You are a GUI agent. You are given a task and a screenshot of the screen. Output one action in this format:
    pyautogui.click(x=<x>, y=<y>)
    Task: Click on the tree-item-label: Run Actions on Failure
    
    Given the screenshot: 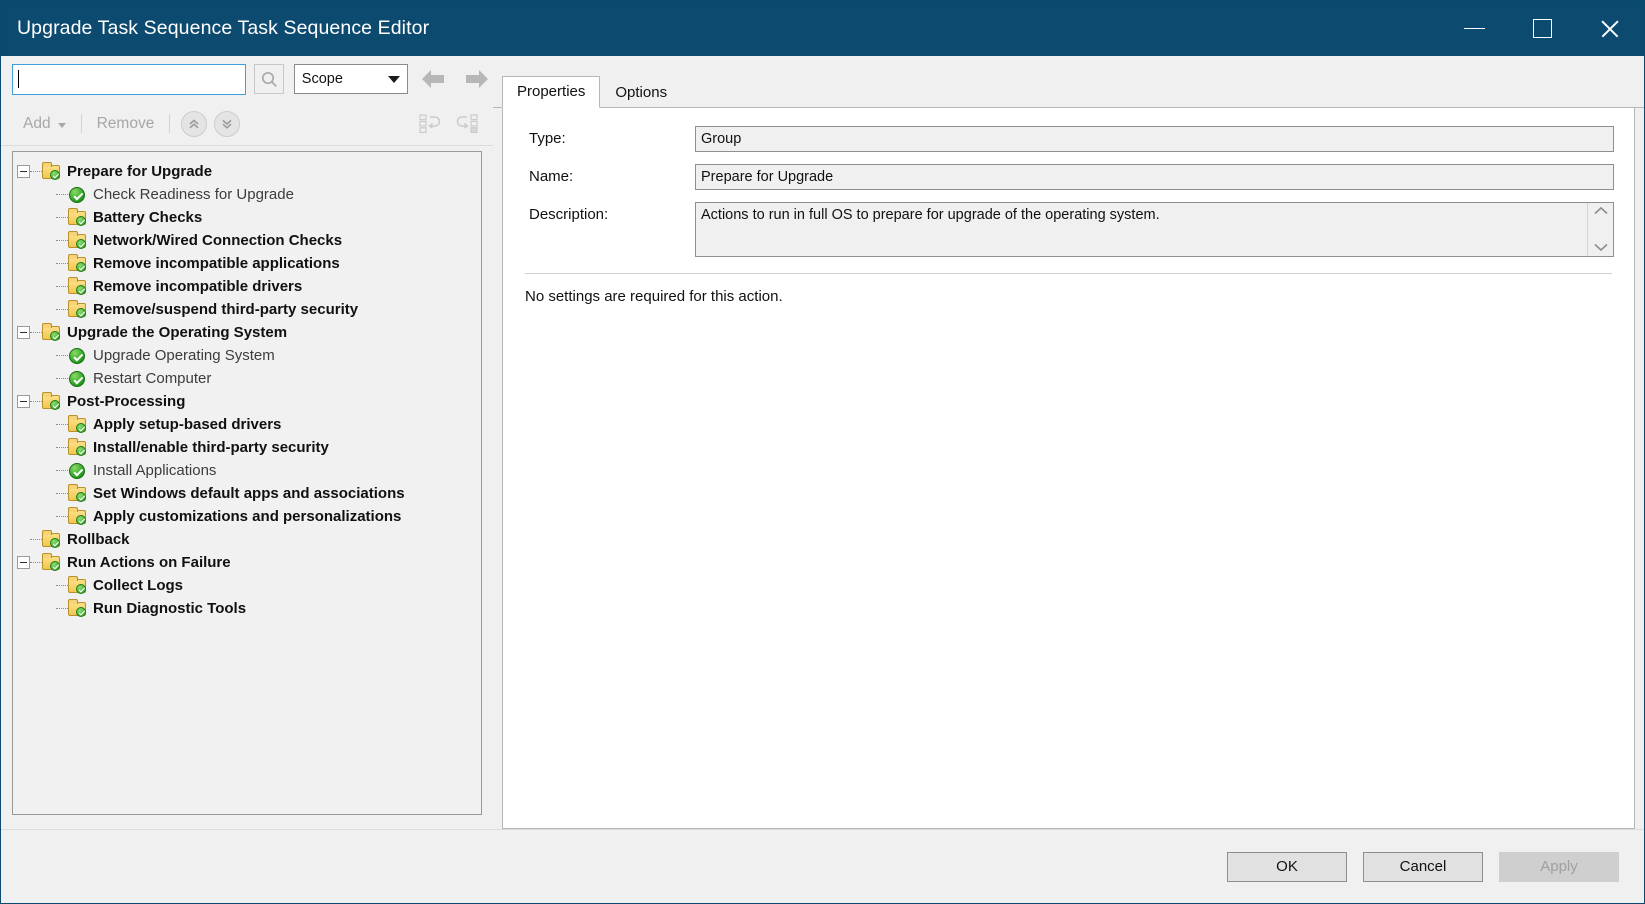 What is the action you would take?
    pyautogui.click(x=149, y=562)
    